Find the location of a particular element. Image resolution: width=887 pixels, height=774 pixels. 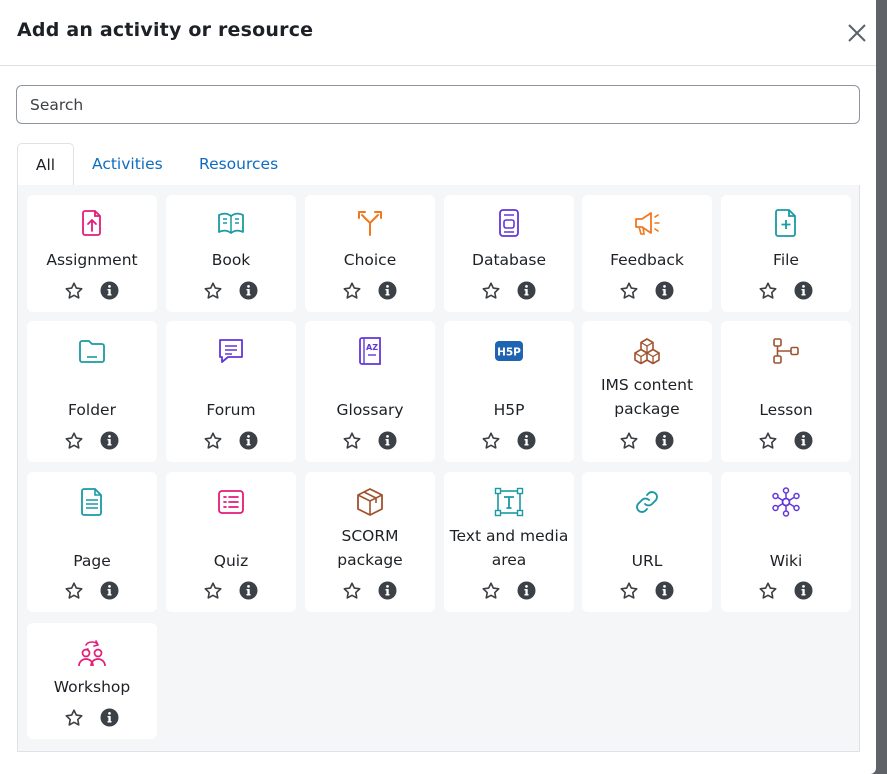

module-card-ims-content-package: IMS content package is located at coordinates (647, 391).